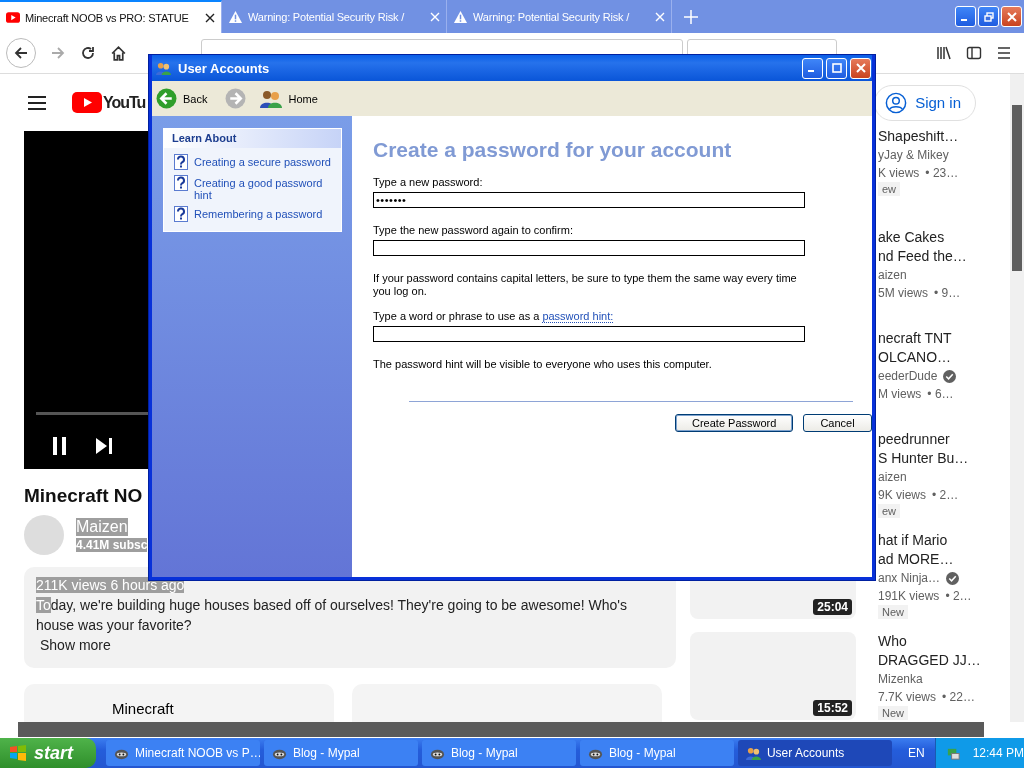 The height and width of the screenshot is (768, 1024). I want to click on library-icon, so click(944, 53).